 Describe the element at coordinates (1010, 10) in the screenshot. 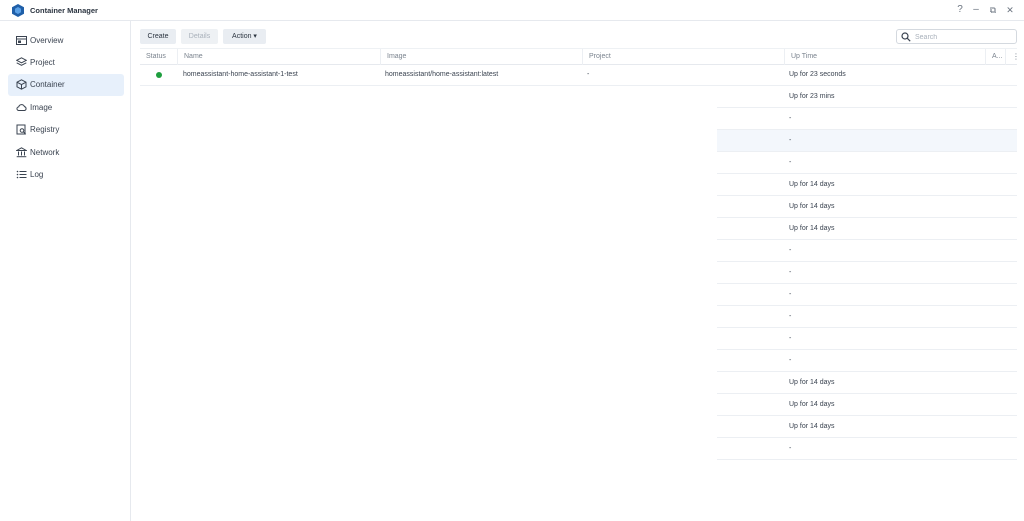

I see `close-icon: ✕` at that location.